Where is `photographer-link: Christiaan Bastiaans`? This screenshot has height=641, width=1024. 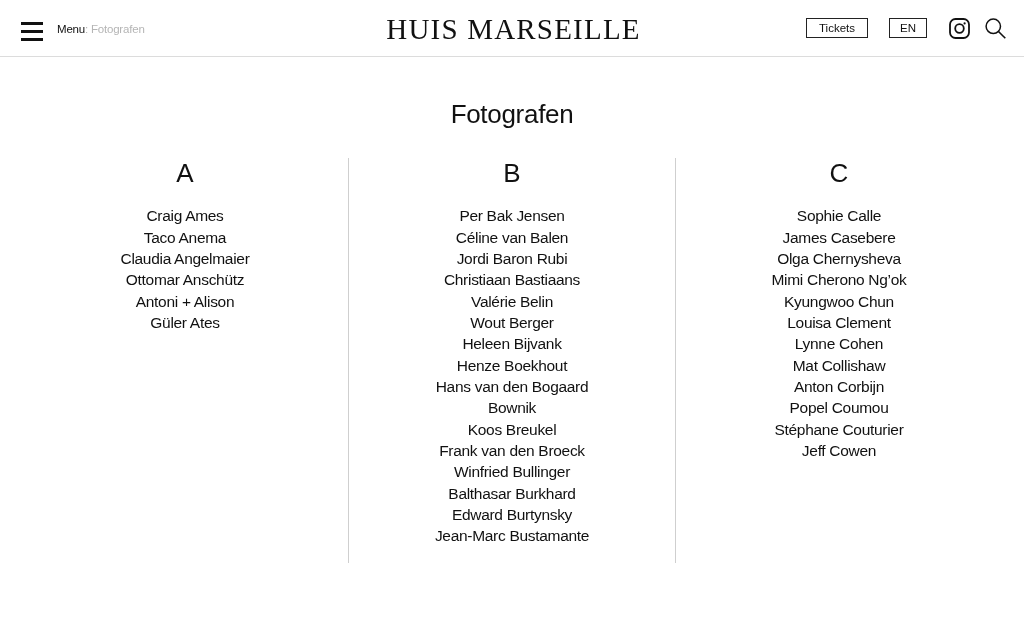 photographer-link: Christiaan Bastiaans is located at coordinates (512, 280).